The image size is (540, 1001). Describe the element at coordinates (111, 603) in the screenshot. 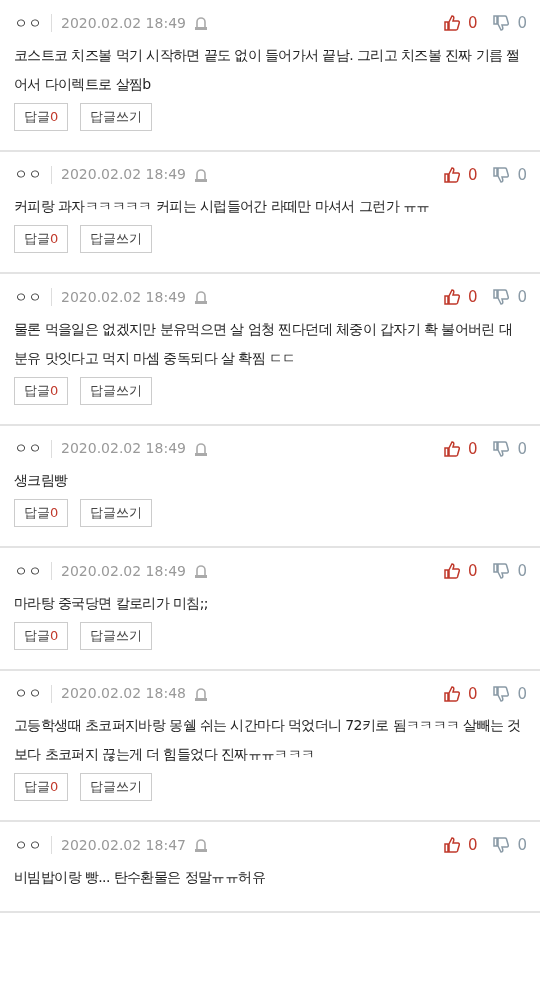

I see `comment-text: 마라탕 중국당면 칼로리가 미침;;` at that location.